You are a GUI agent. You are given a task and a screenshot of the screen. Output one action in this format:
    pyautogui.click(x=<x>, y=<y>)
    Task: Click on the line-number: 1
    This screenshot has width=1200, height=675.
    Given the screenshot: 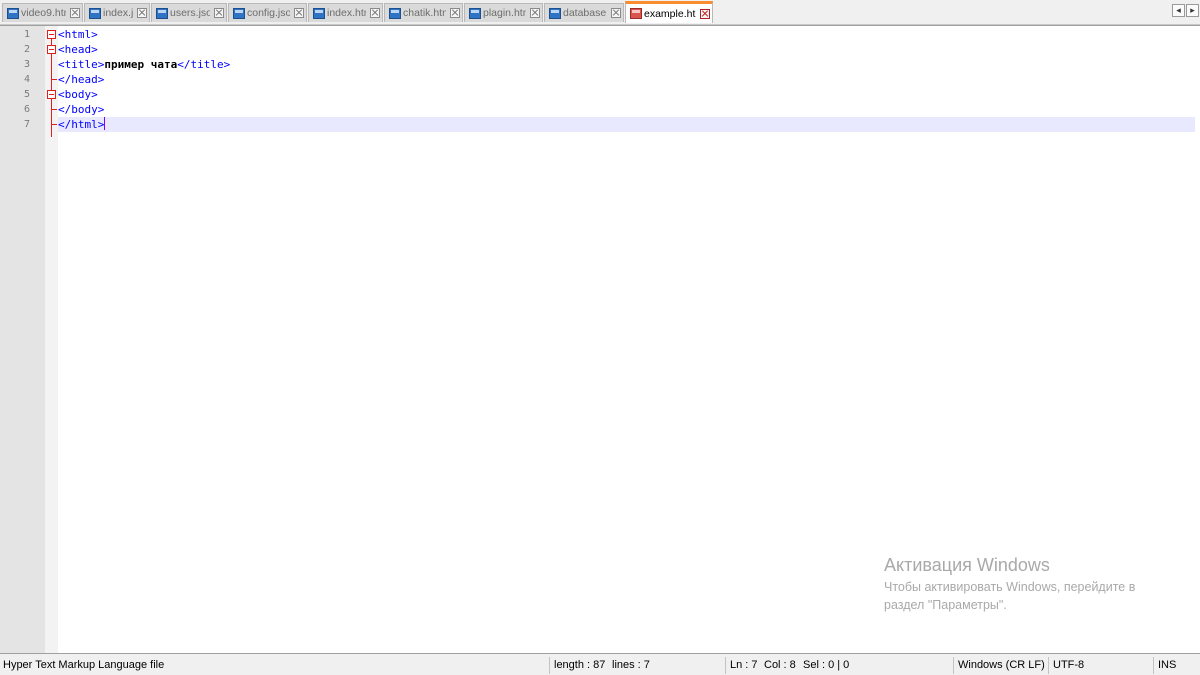 What is the action you would take?
    pyautogui.click(x=26, y=34)
    